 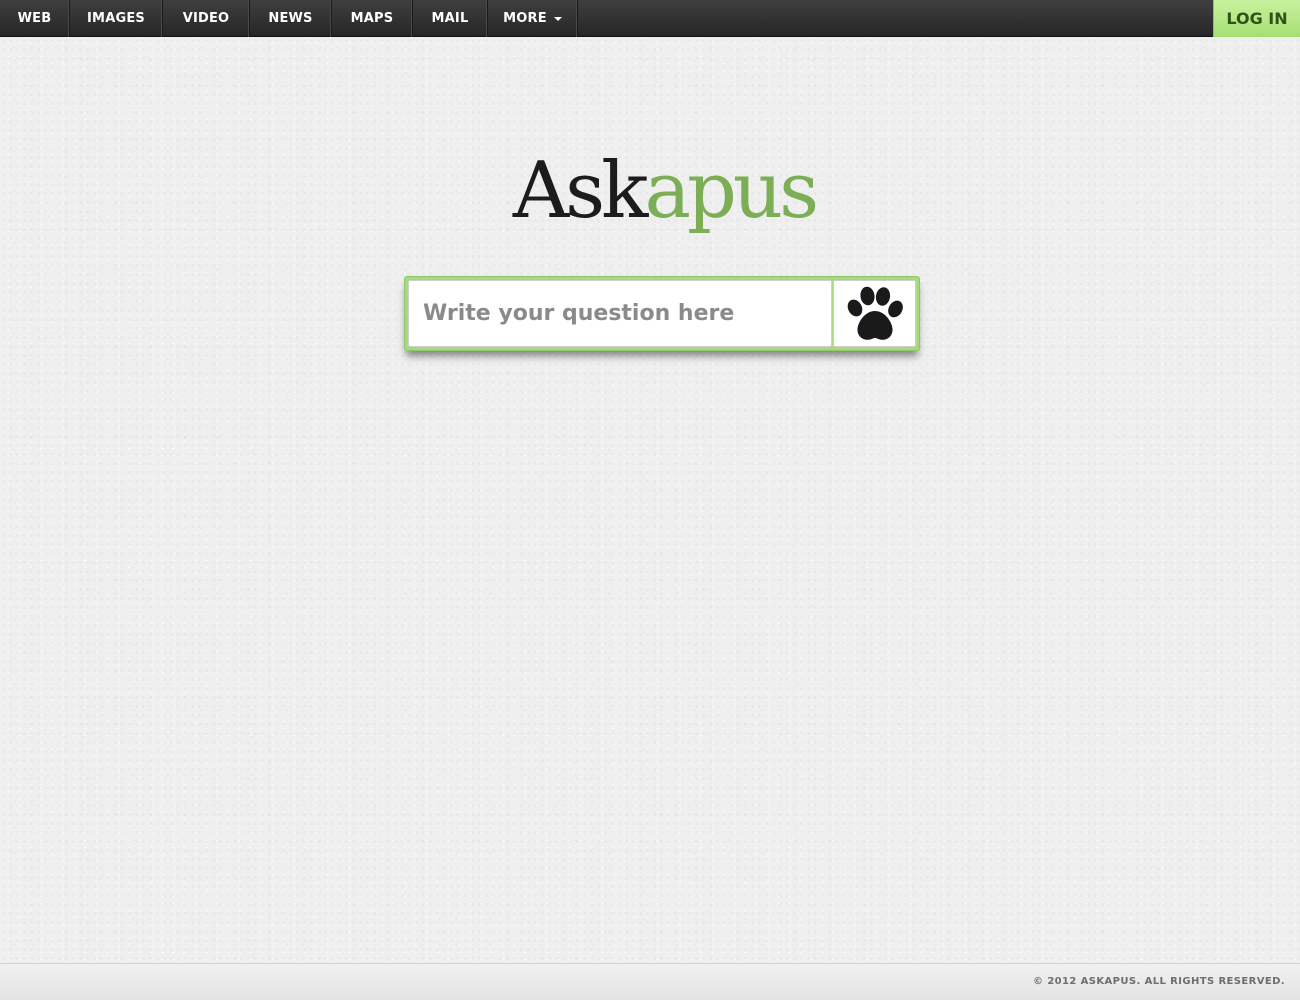 I want to click on logo-text-apus: apus, so click(x=731, y=191).